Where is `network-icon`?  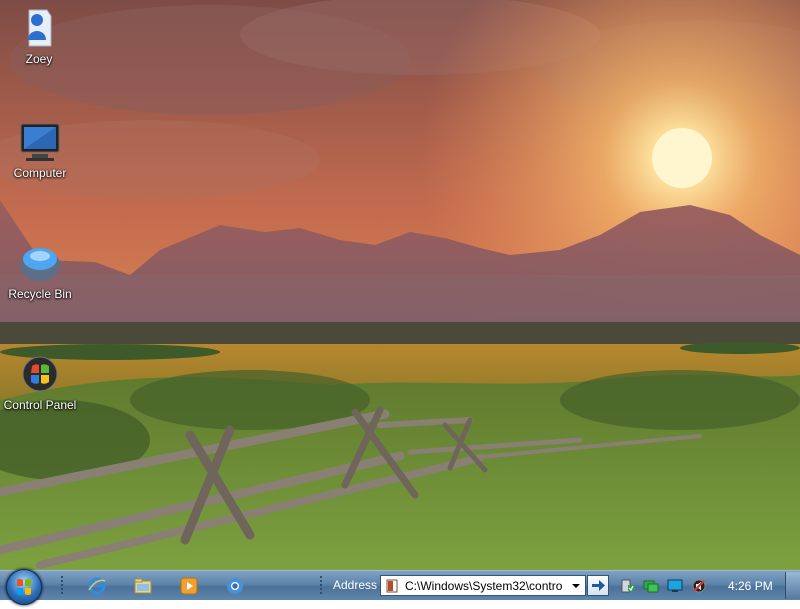
network-icon is located at coordinates (651, 586).